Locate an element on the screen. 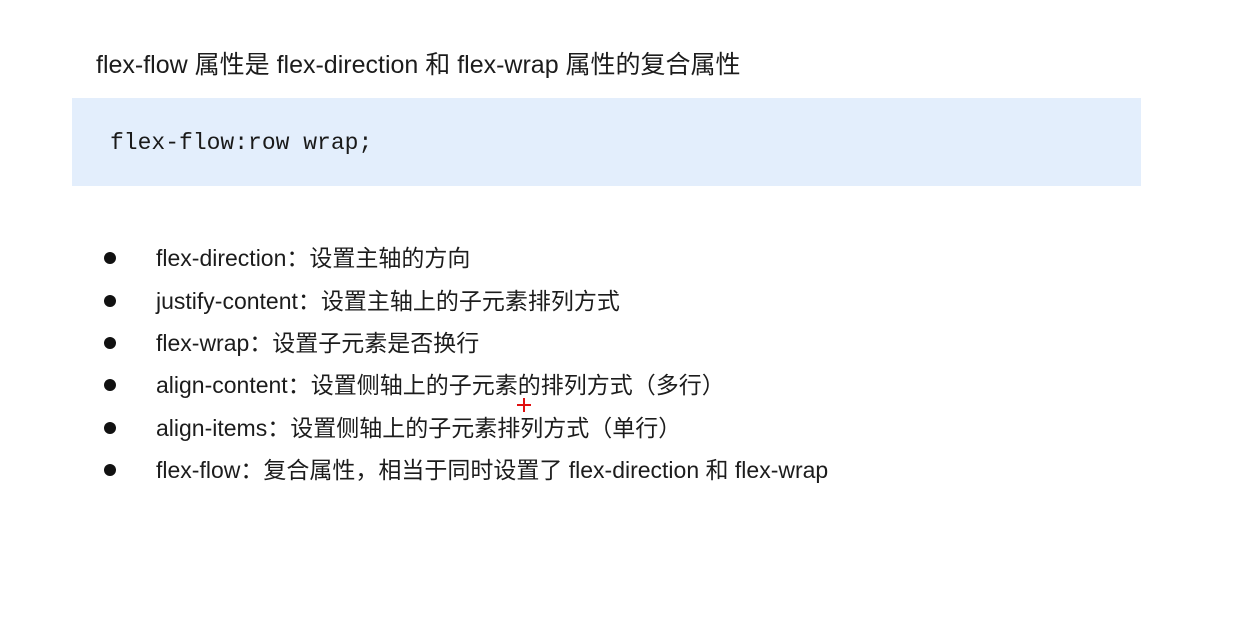 The width and height of the screenshot is (1247, 617). list-item: align-items：设置侧轴上的子元素排列方式（单行） is located at coordinates (466, 428).